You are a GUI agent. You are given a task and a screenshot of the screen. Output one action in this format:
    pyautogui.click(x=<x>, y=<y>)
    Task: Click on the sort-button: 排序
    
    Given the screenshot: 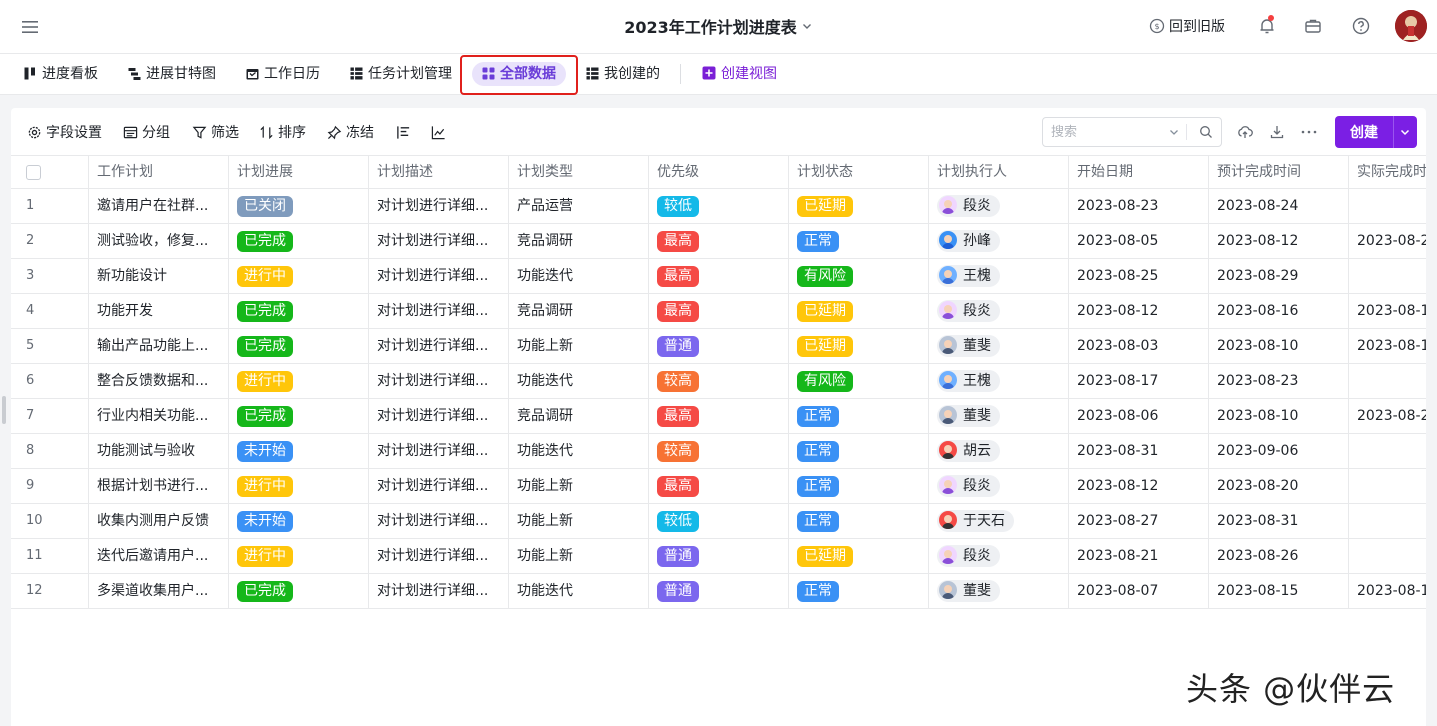 What is the action you would take?
    pyautogui.click(x=282, y=133)
    